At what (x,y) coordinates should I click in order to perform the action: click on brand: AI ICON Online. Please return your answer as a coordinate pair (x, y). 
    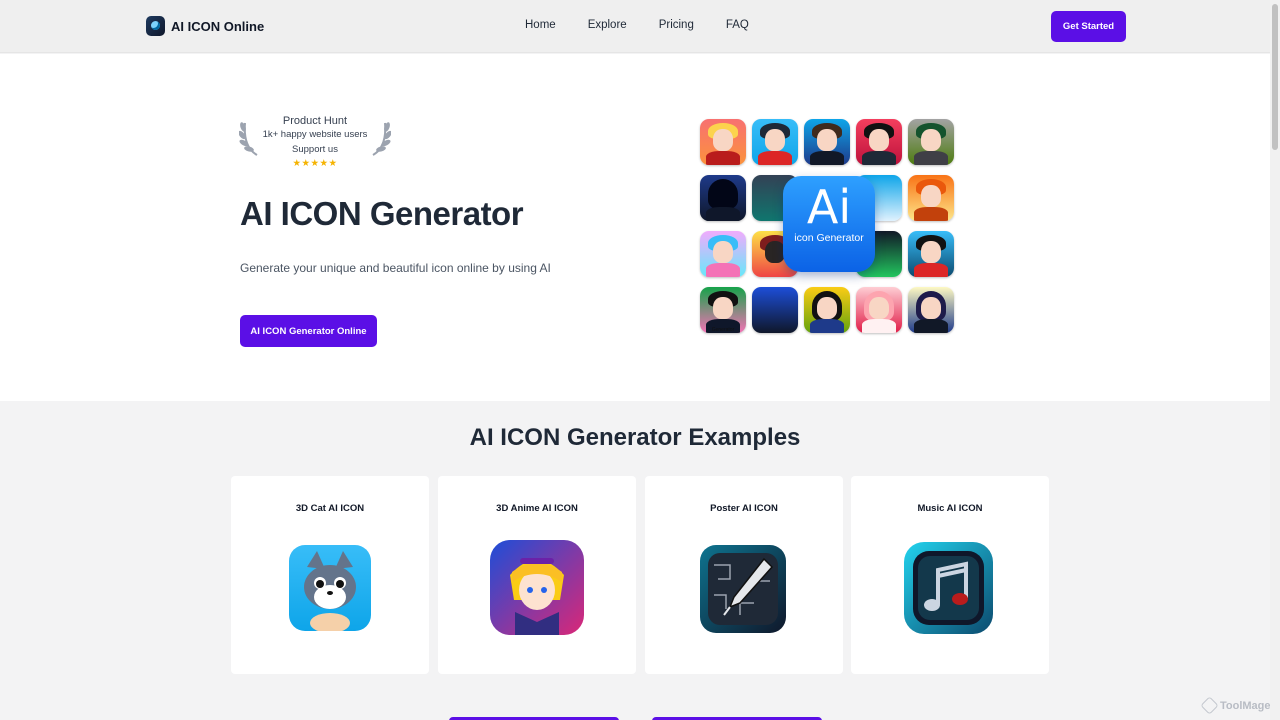
    Looking at the image, I should click on (205, 26).